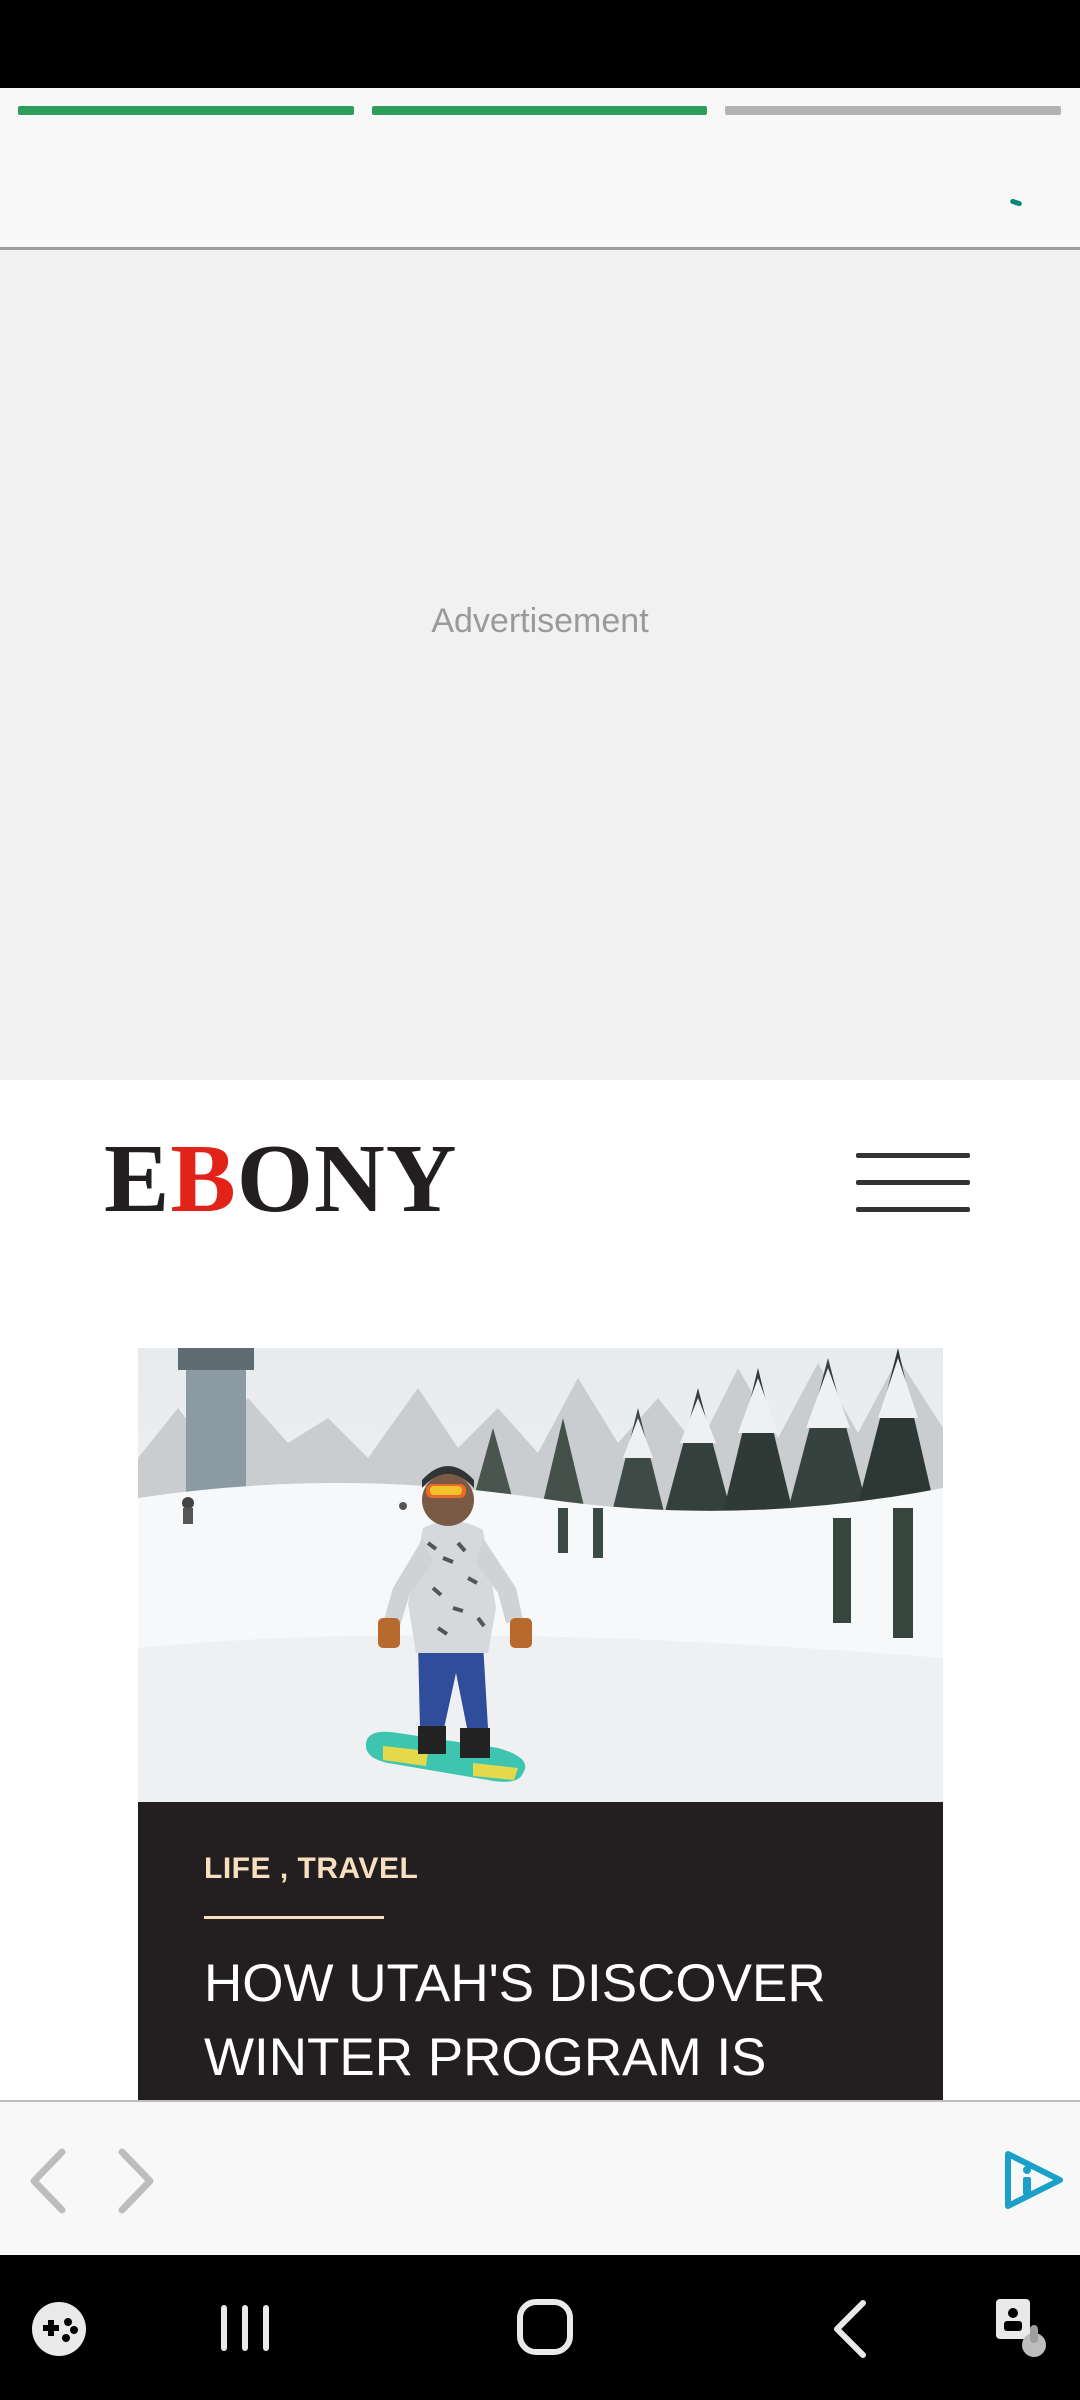 This screenshot has height=2400, width=1080. I want to click on logo-letter: N, so click(349, 1179).